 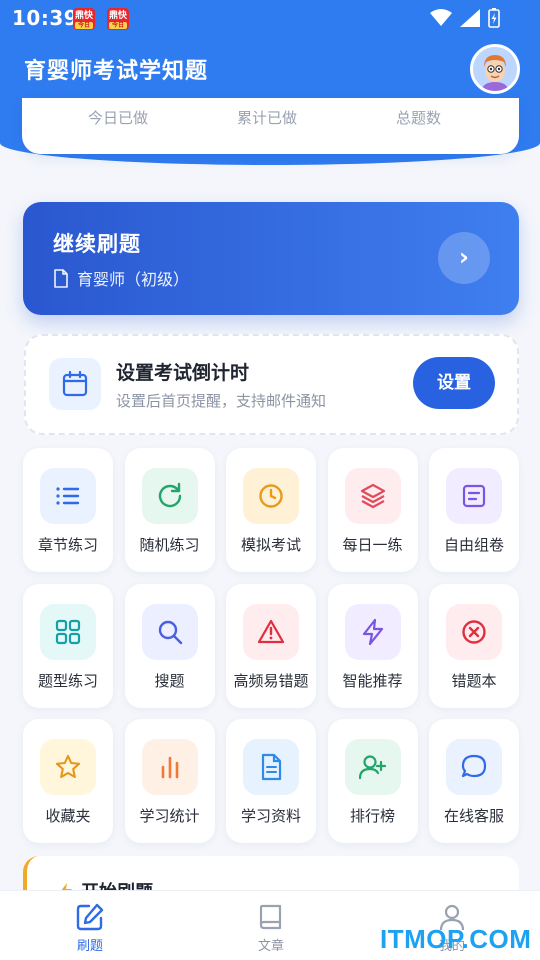 I want to click on avatar-image, so click(x=495, y=69).